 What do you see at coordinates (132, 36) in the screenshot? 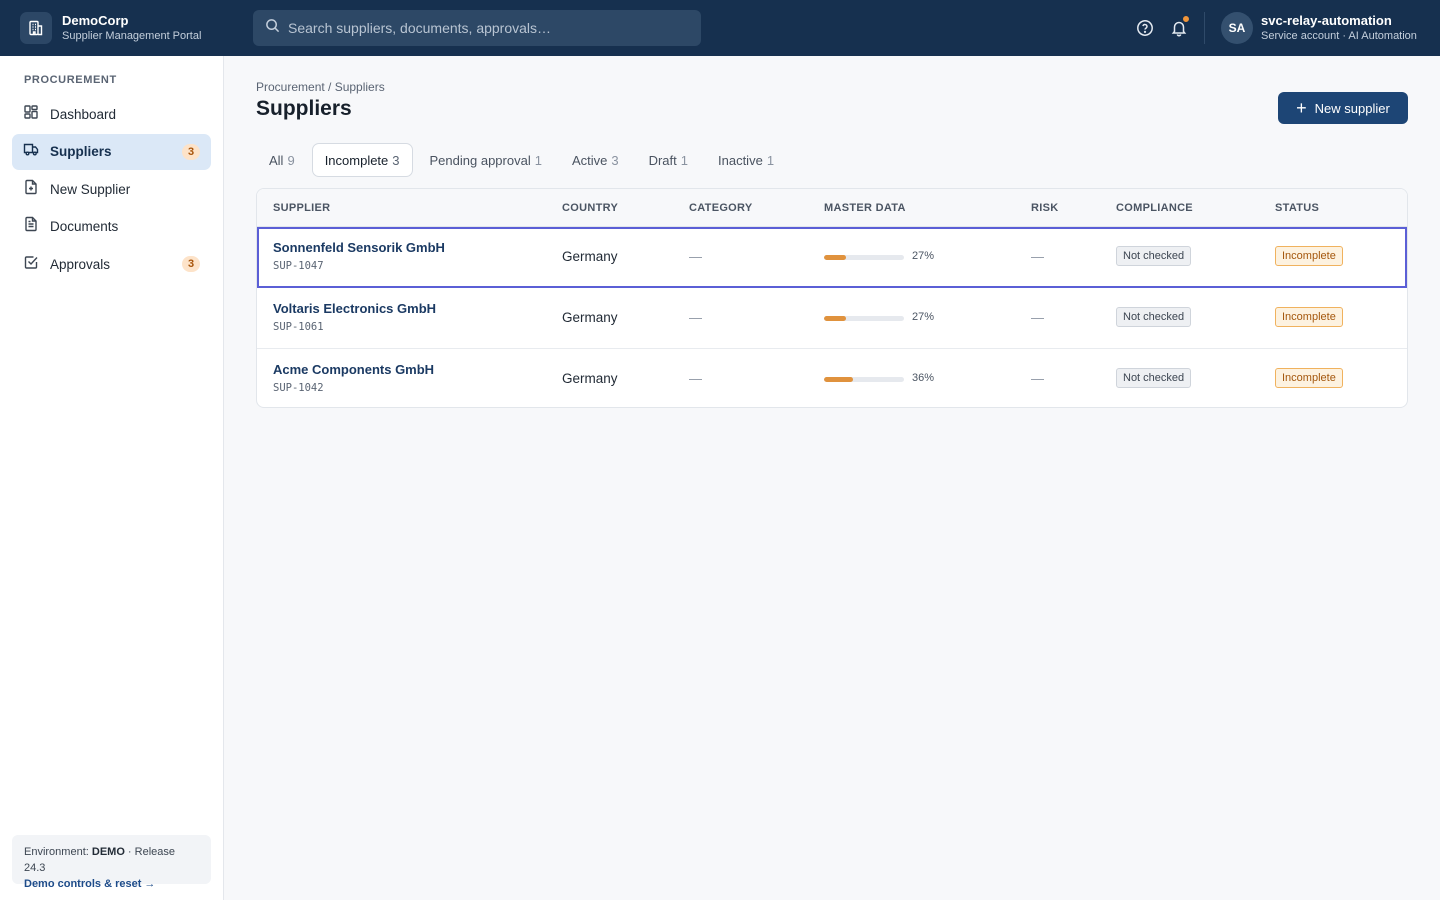
I see `app-subtitle: Supplier Management Portal` at bounding box center [132, 36].